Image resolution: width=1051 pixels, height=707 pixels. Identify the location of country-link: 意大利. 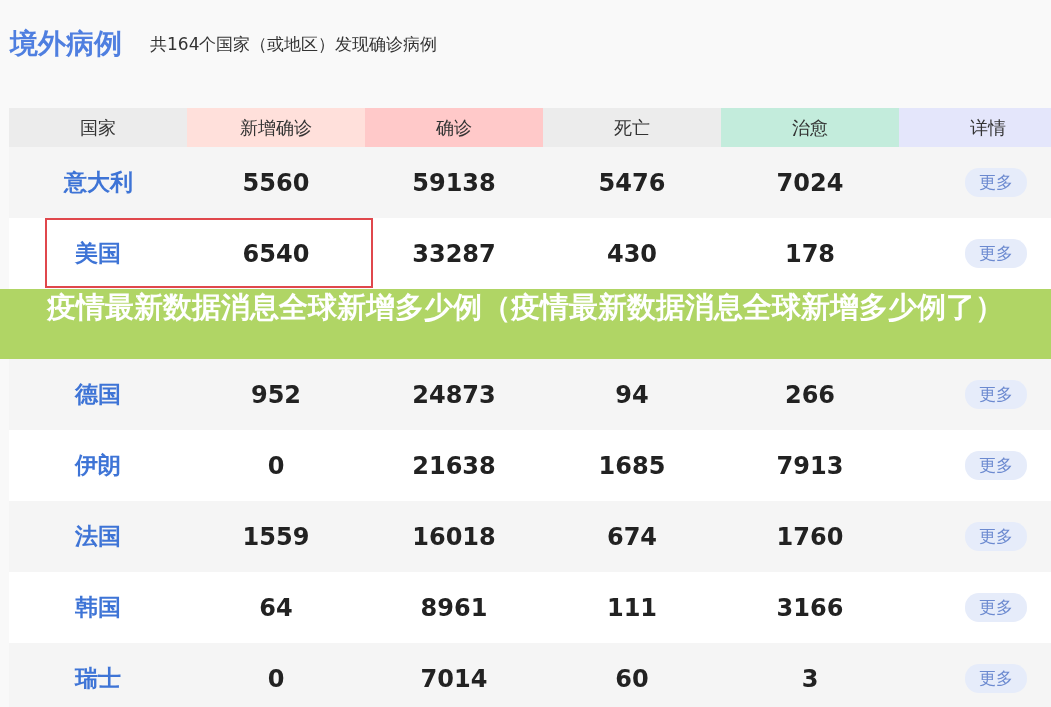
(98, 182).